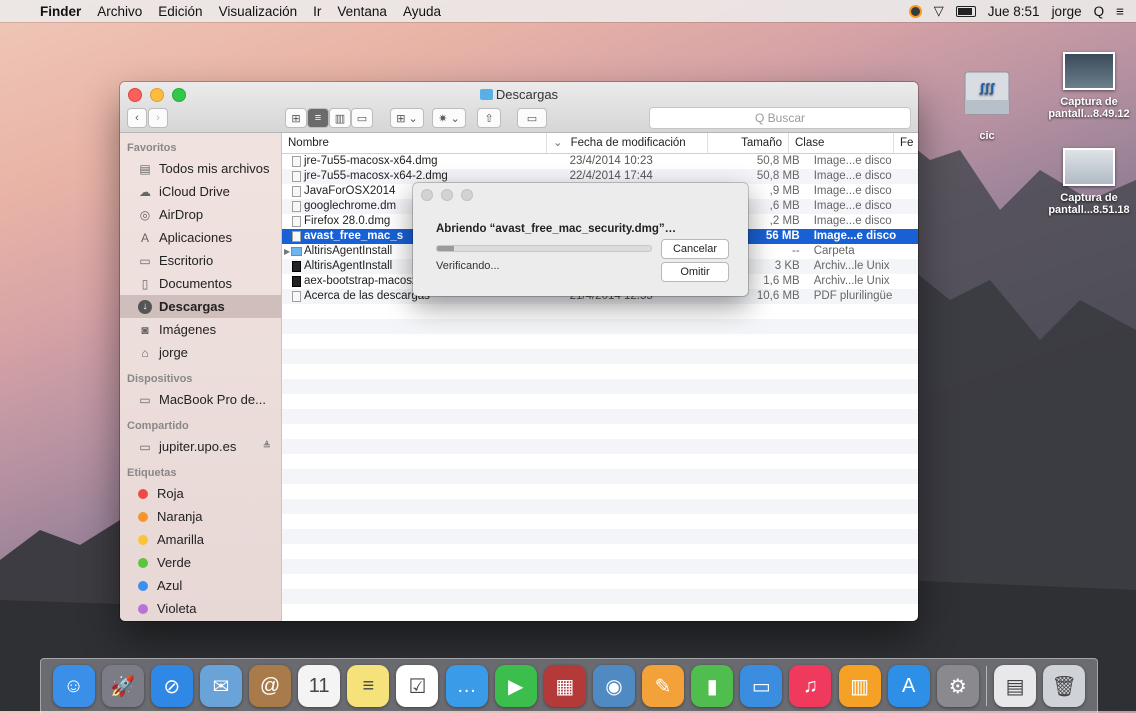  Describe the element at coordinates (200, 191) in the screenshot. I see `sidebar-item-icloud: ☁ iCloud Drive` at that location.